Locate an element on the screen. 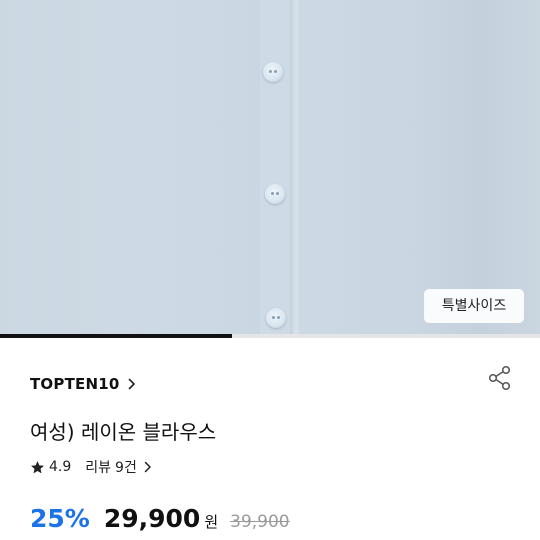 Image resolution: width=540 pixels, height=540 pixels. original-price: 39,900 is located at coordinates (260, 522).